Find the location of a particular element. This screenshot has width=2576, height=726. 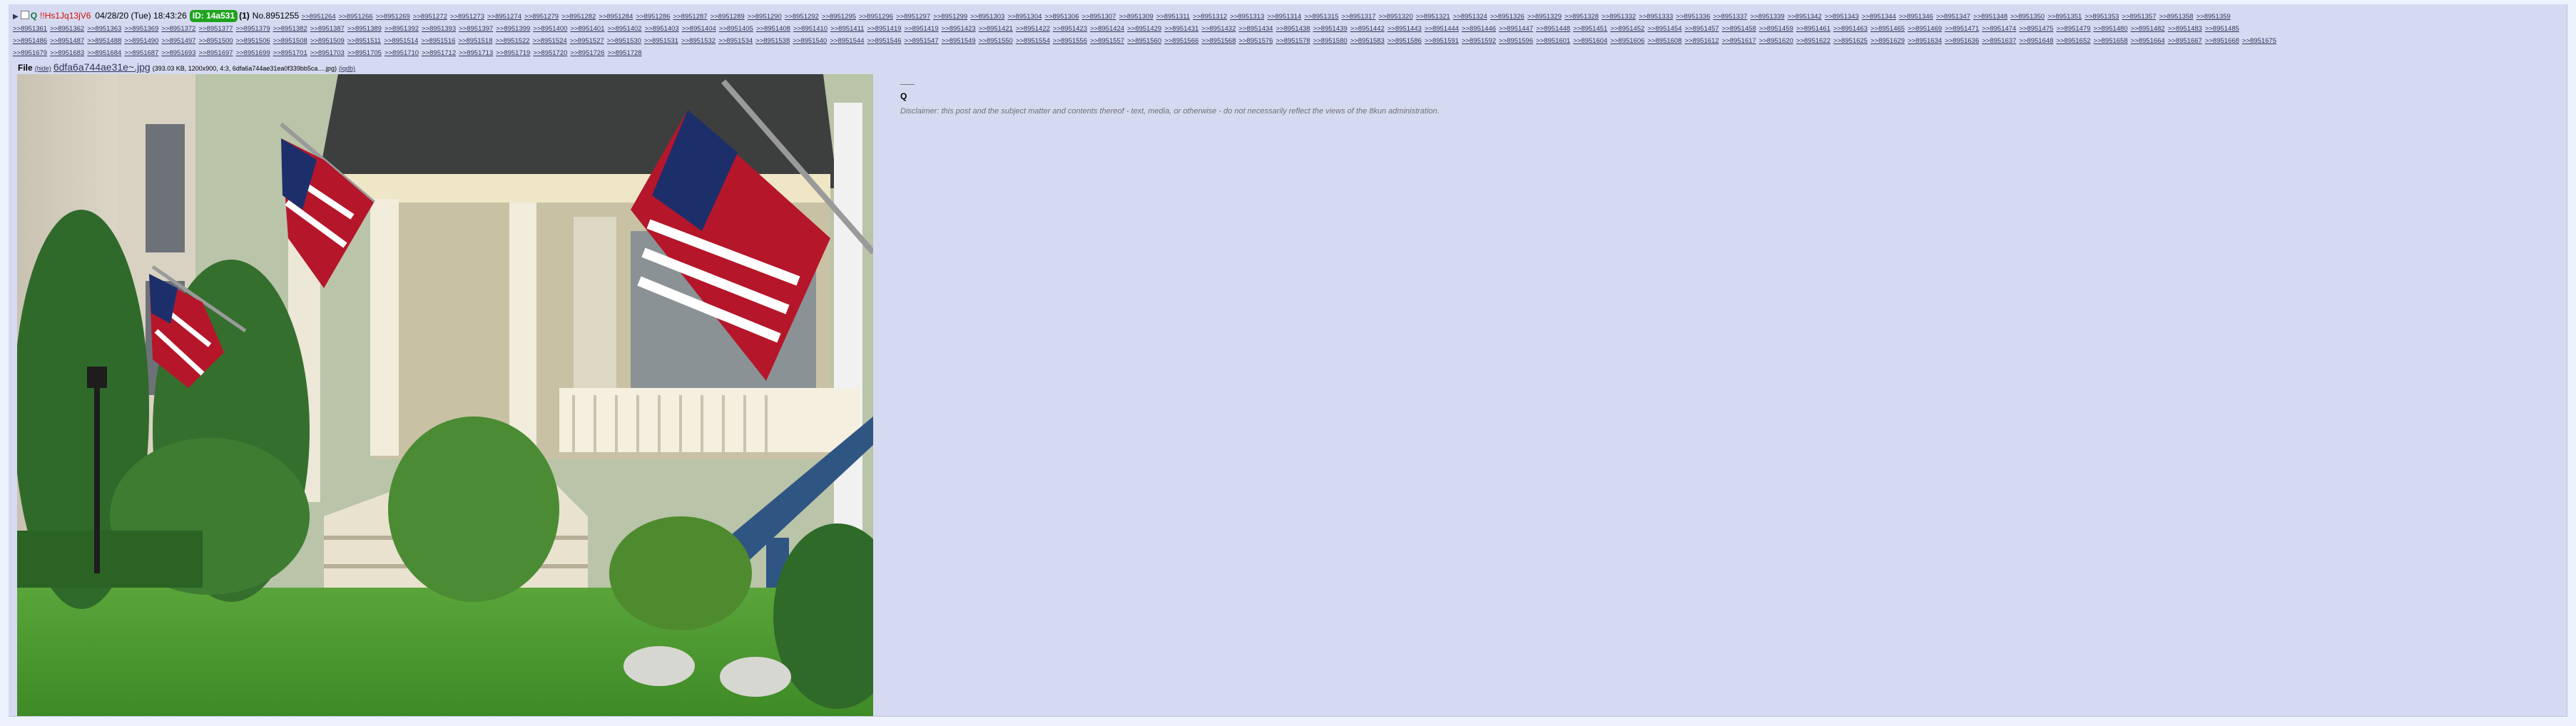

reply-backlink: >>8951320 is located at coordinates (1396, 17).